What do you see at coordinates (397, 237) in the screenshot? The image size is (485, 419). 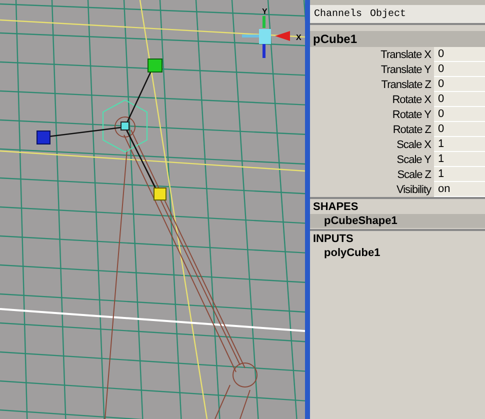 I see `section-header: INPUTS` at bounding box center [397, 237].